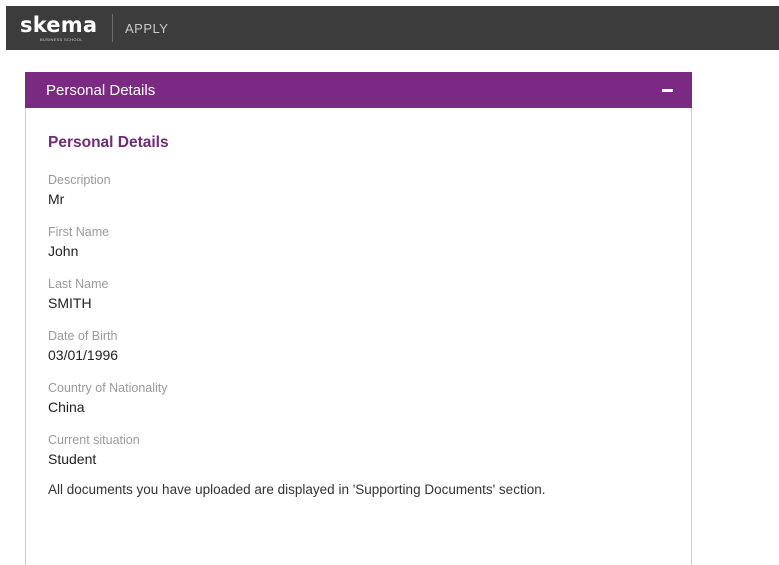 The height and width of the screenshot is (565, 779). What do you see at coordinates (83, 336) in the screenshot?
I see `field-label: Date of Birth` at bounding box center [83, 336].